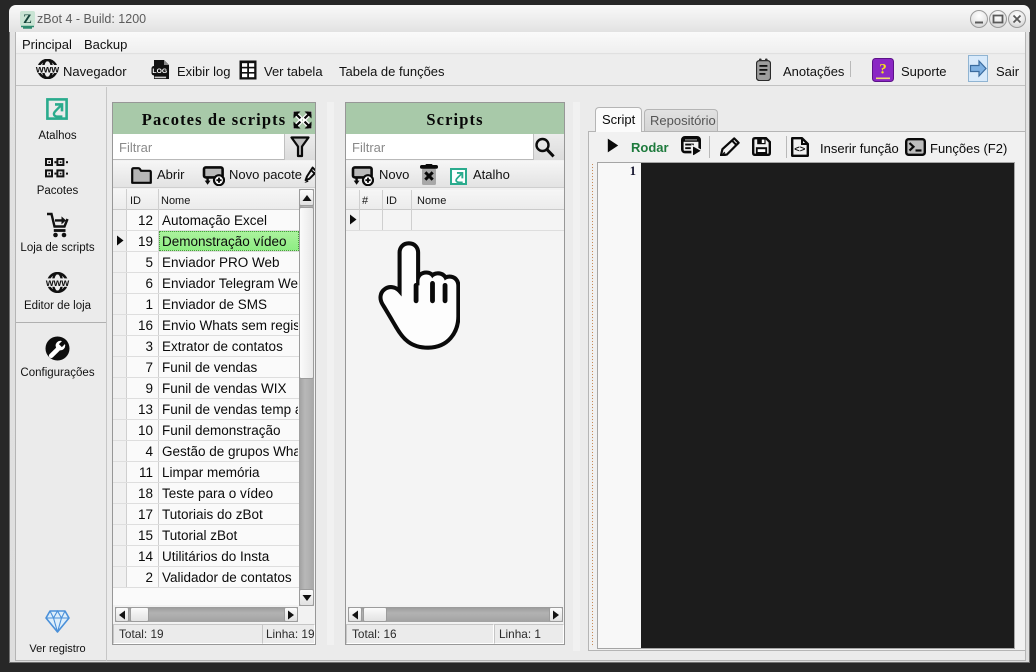 The image size is (1036, 672). Describe the element at coordinates (27, 18) in the screenshot. I see `svg-text: Z` at that location.